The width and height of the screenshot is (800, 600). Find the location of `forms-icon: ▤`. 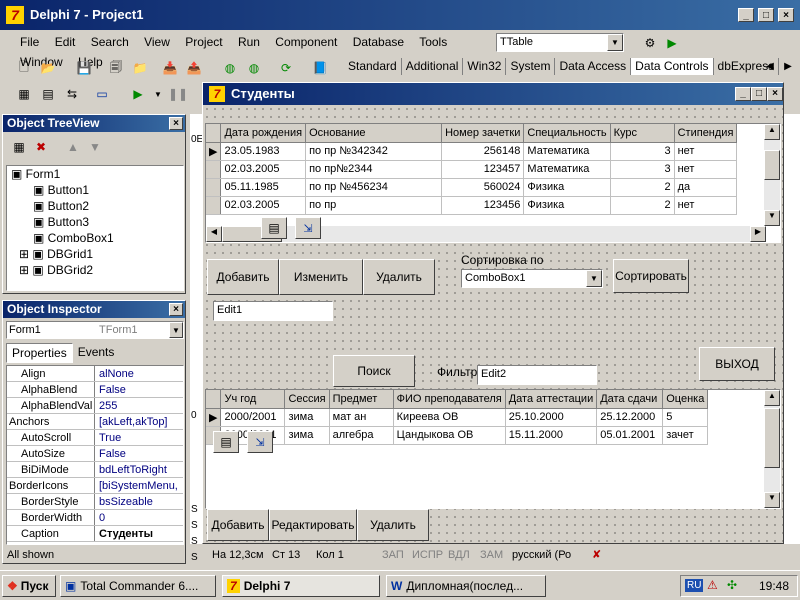

forms-icon: ▤ is located at coordinates (48, 94).